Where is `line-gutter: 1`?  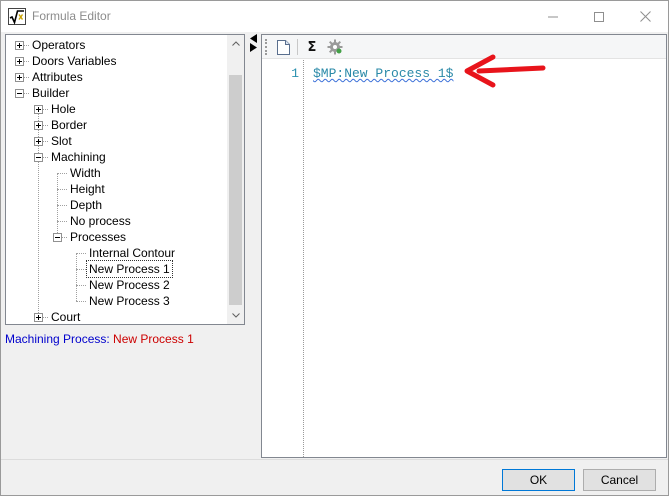 line-gutter: 1 is located at coordinates (283, 258).